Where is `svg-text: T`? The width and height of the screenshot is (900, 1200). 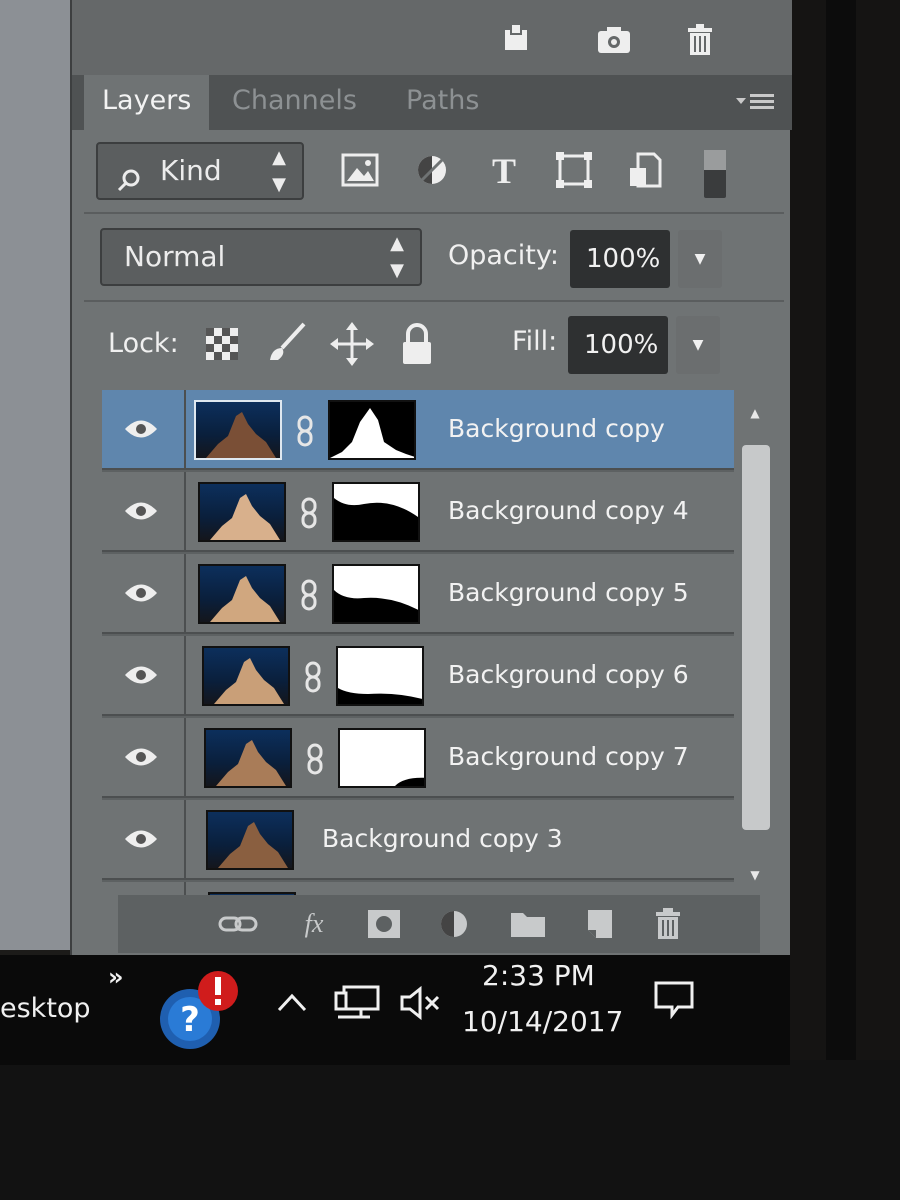 svg-text: T is located at coordinates (504, 170).